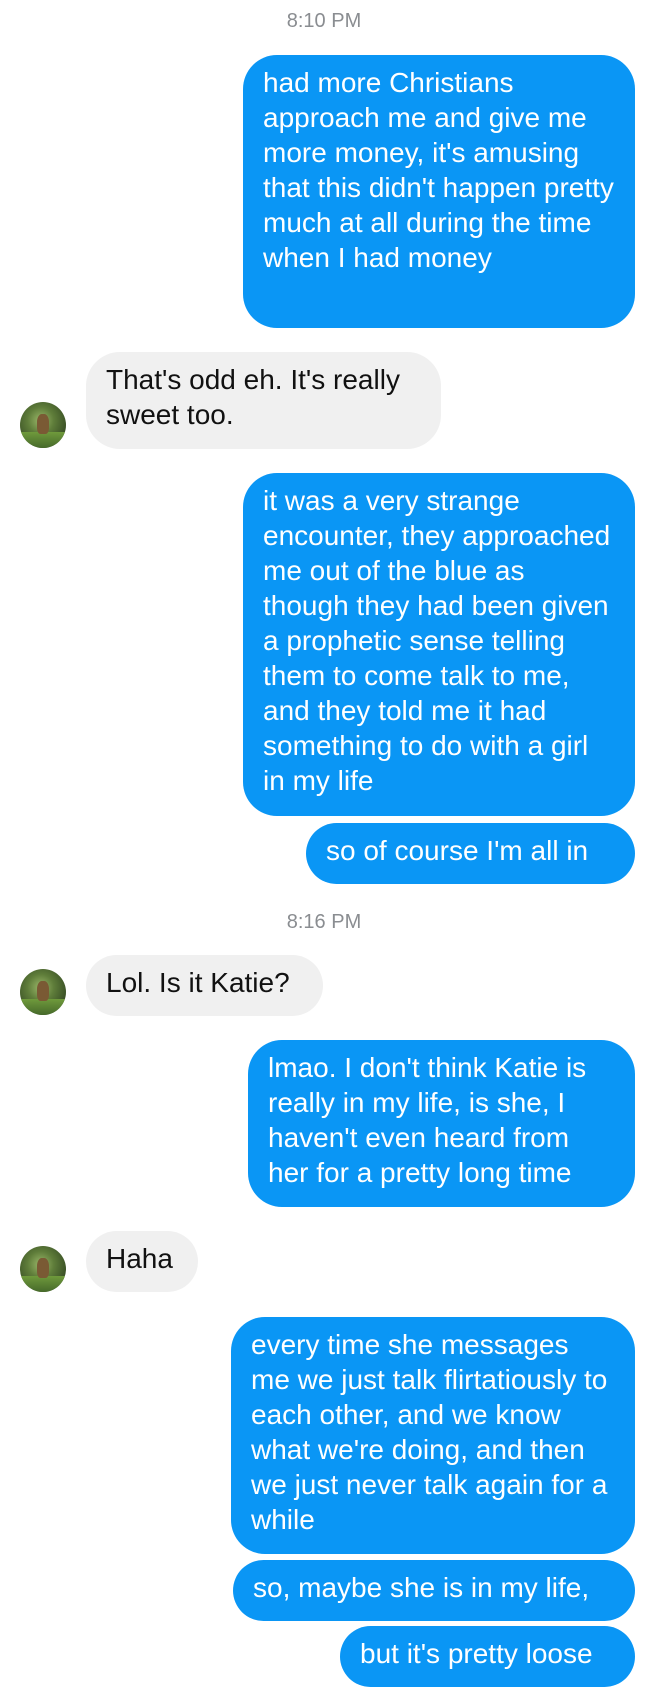  What do you see at coordinates (434, 1590) in the screenshot?
I see `outgoing-message: so, maybe she is in my life,` at bounding box center [434, 1590].